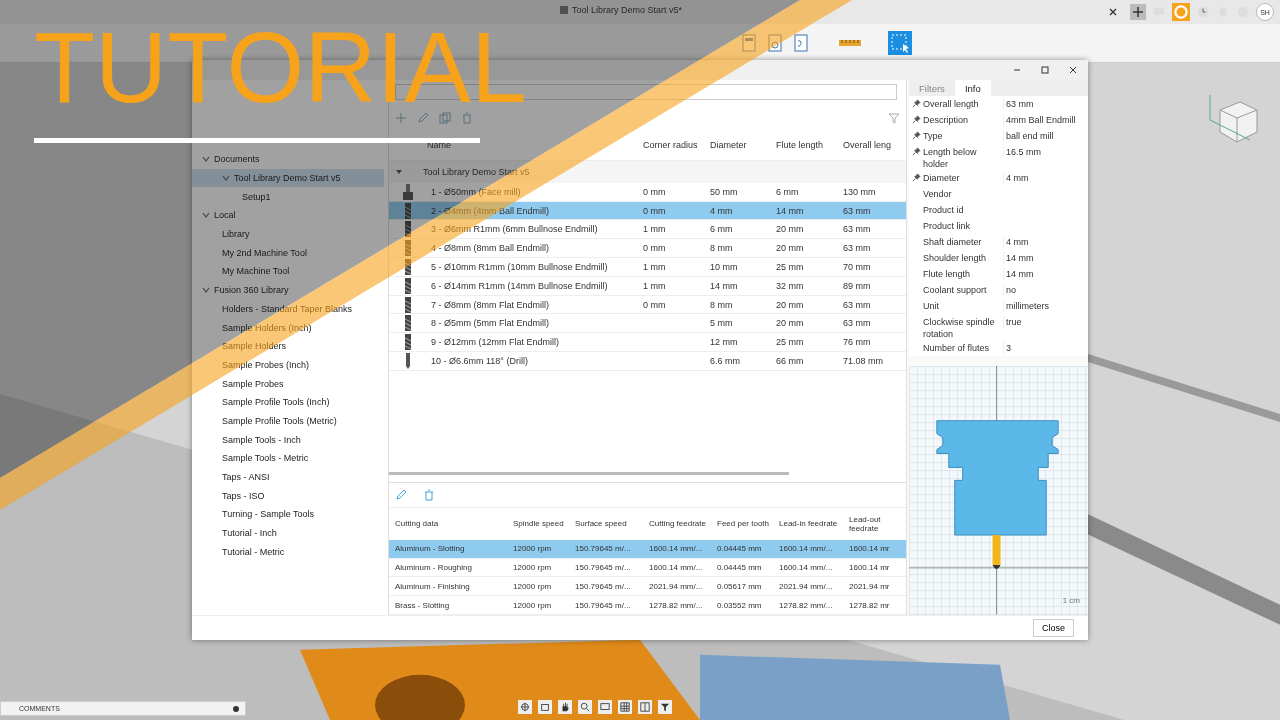 Image resolution: width=1280 pixels, height=720 pixels. I want to click on table-cell: 1278.82 mr, so click(869, 605).